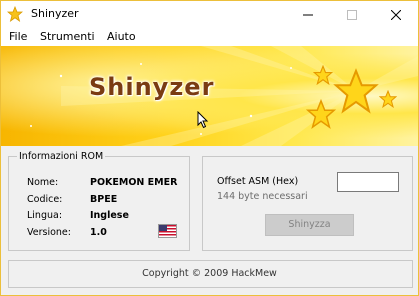  What do you see at coordinates (61, 156) in the screenshot?
I see `rom-info-title: Informazioni ROM` at bounding box center [61, 156].